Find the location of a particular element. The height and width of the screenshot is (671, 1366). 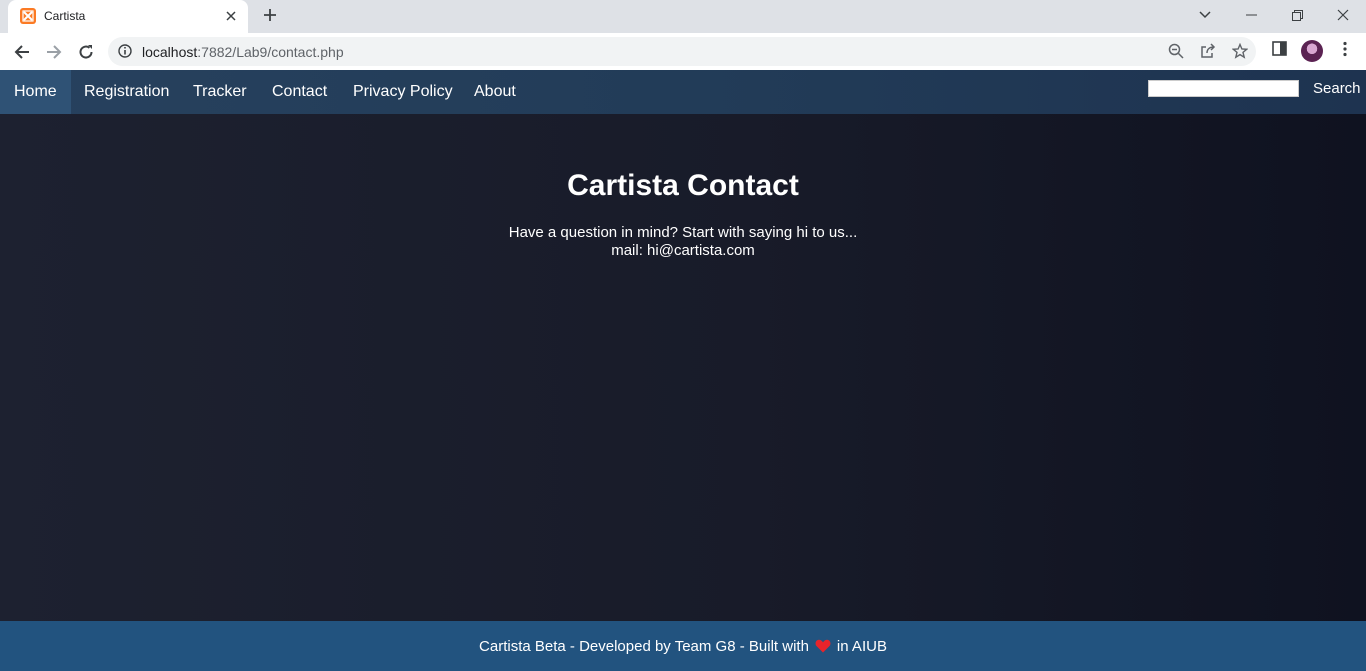

browser-toolbar: localhost:7882/Lab9/contact.php is located at coordinates (683, 51).